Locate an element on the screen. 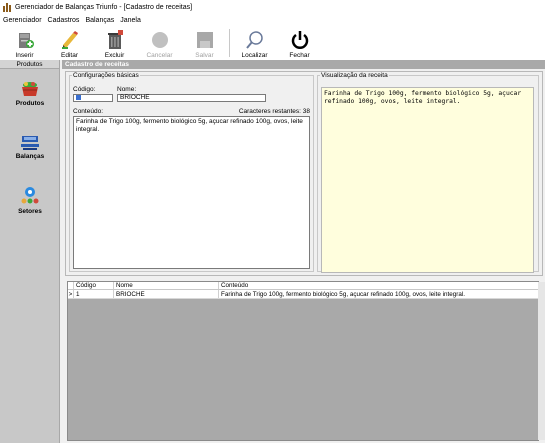  menu-cadastros: Cadastros is located at coordinates (64, 20).